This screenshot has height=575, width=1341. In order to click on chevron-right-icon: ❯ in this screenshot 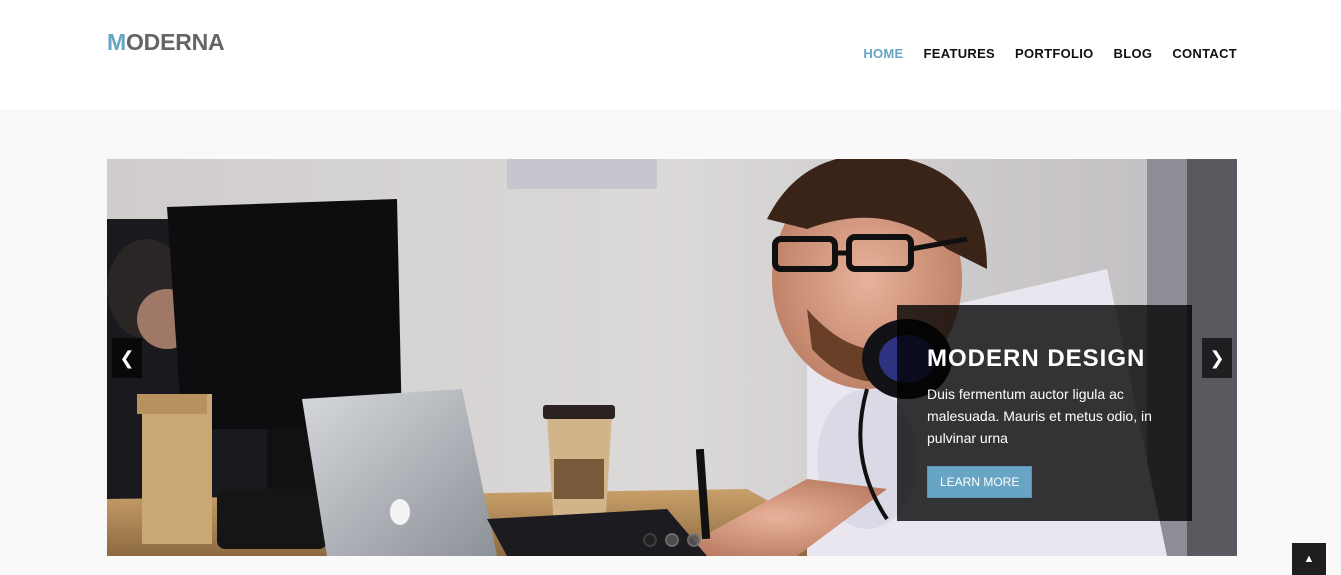, I will do `click(1217, 357)`.